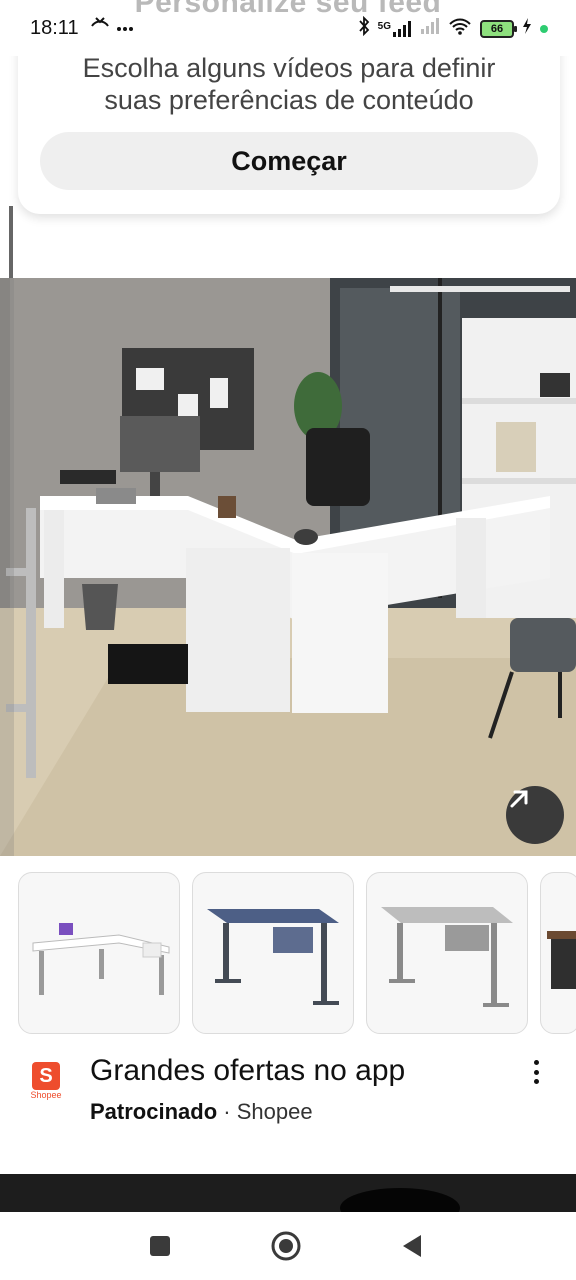 The image size is (576, 1280). What do you see at coordinates (498, 28) in the screenshot?
I see `battery-icon: 66` at bounding box center [498, 28].